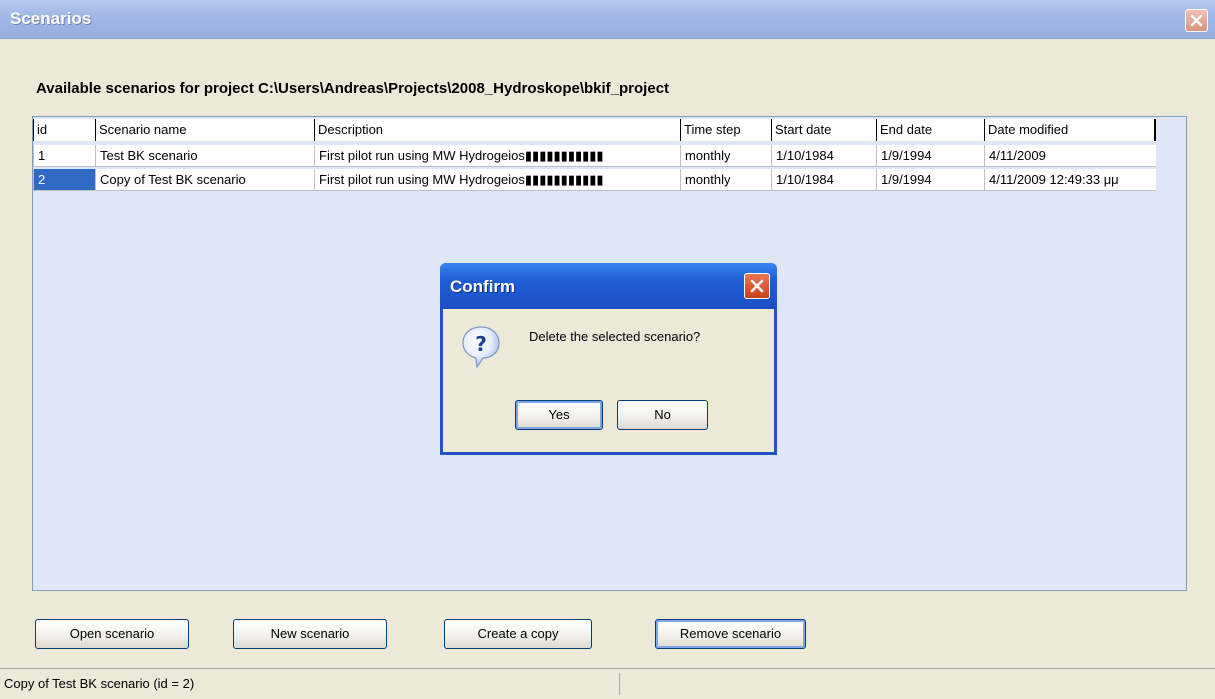 Image resolution: width=1215 pixels, height=699 pixels. What do you see at coordinates (607, 19) in the screenshot?
I see `window-titlebar: Scenarios` at bounding box center [607, 19].